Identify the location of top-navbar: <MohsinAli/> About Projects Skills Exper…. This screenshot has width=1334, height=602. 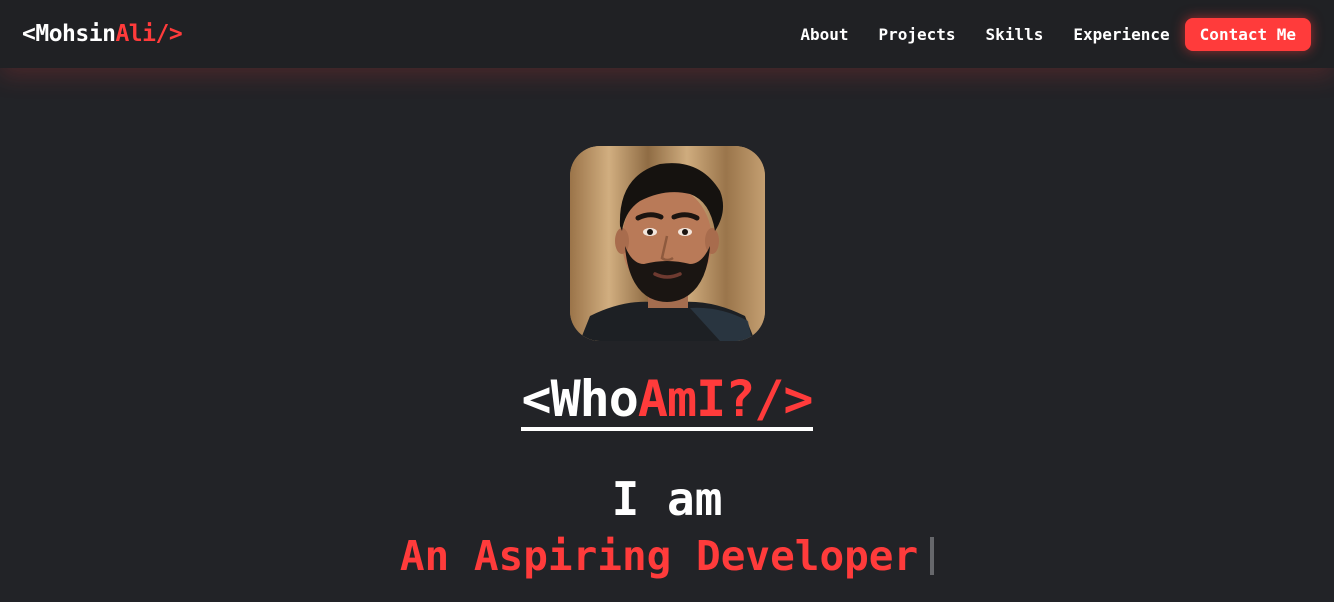
(667, 34).